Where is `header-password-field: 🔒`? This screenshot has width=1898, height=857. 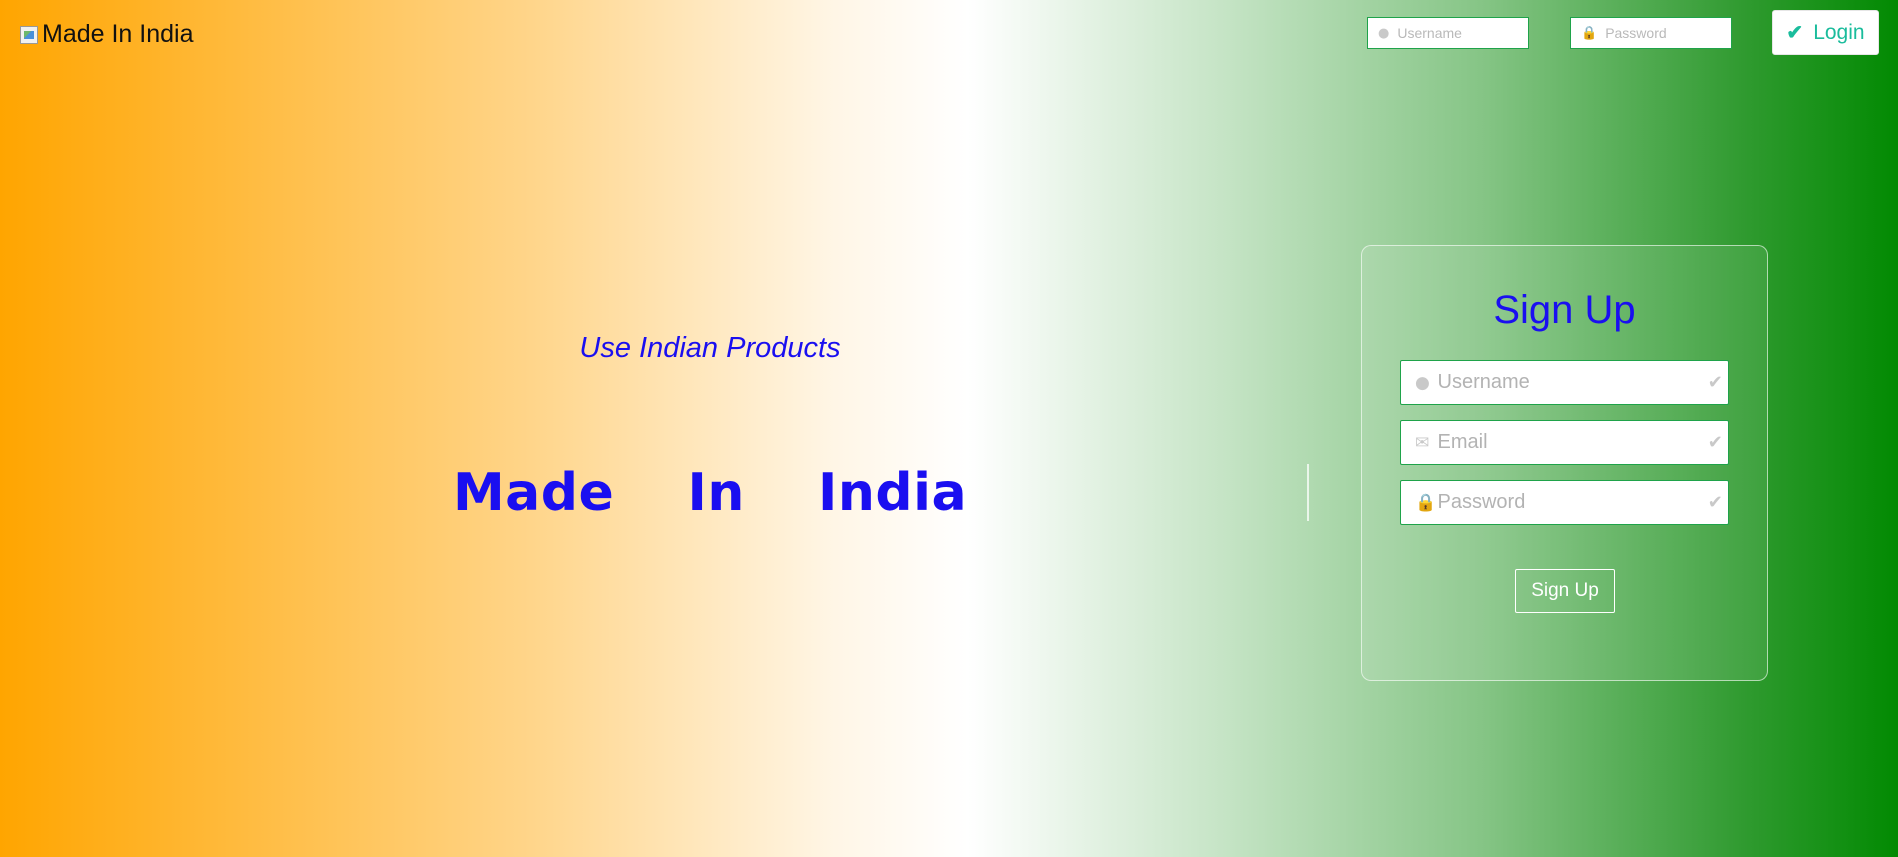
header-password-field: 🔒 is located at coordinates (1651, 33).